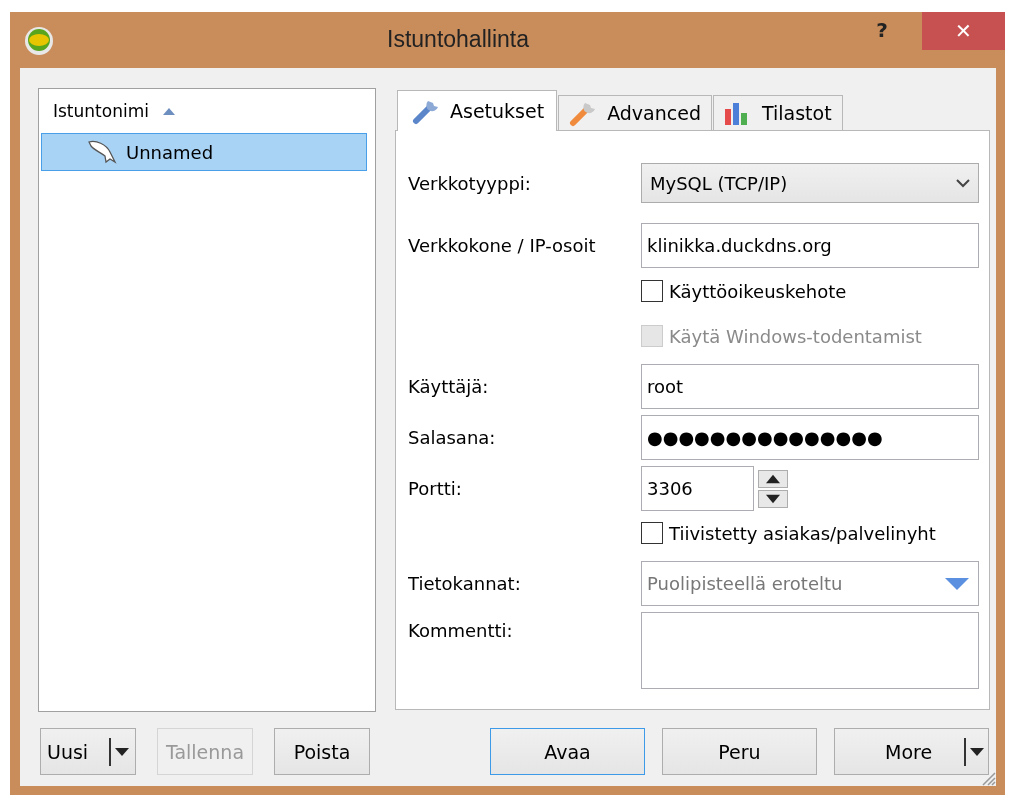  I want to click on field-label: Kommentti:, so click(461, 630).